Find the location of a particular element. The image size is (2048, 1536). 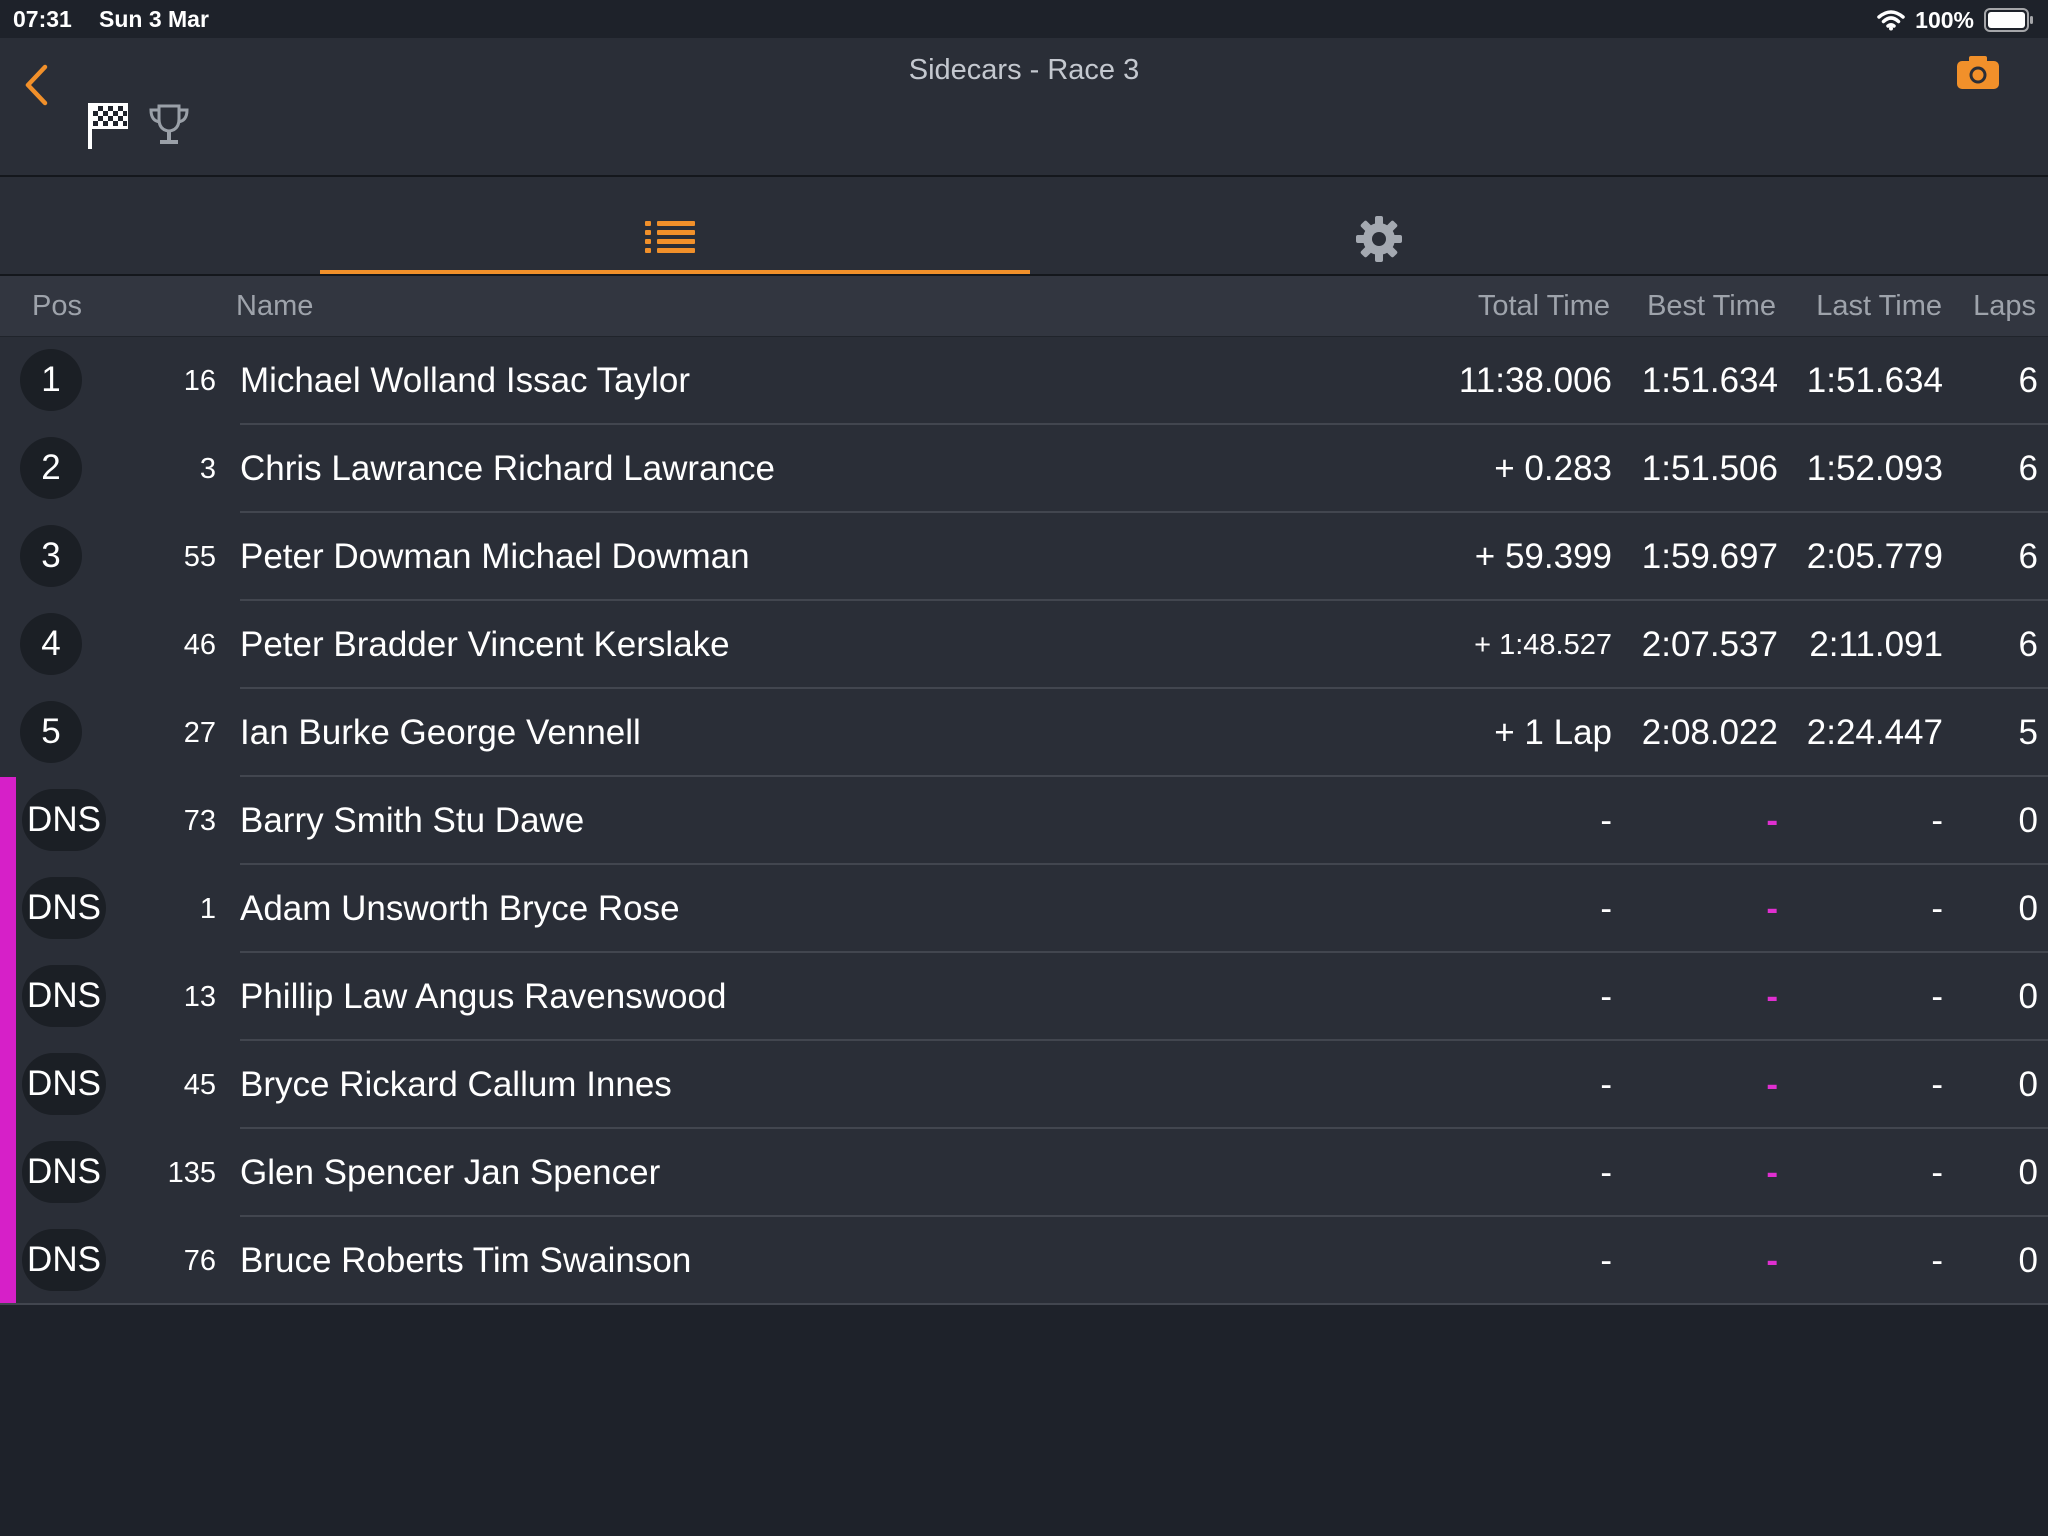

competitor-name: Michael Wolland Issac Taylor is located at coordinates (465, 380).